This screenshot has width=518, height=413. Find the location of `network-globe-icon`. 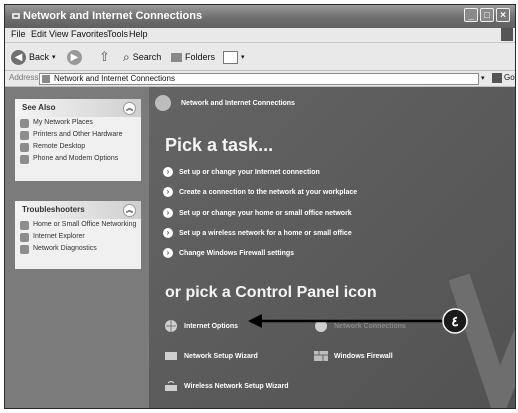

network-globe-icon is located at coordinates (163, 103).